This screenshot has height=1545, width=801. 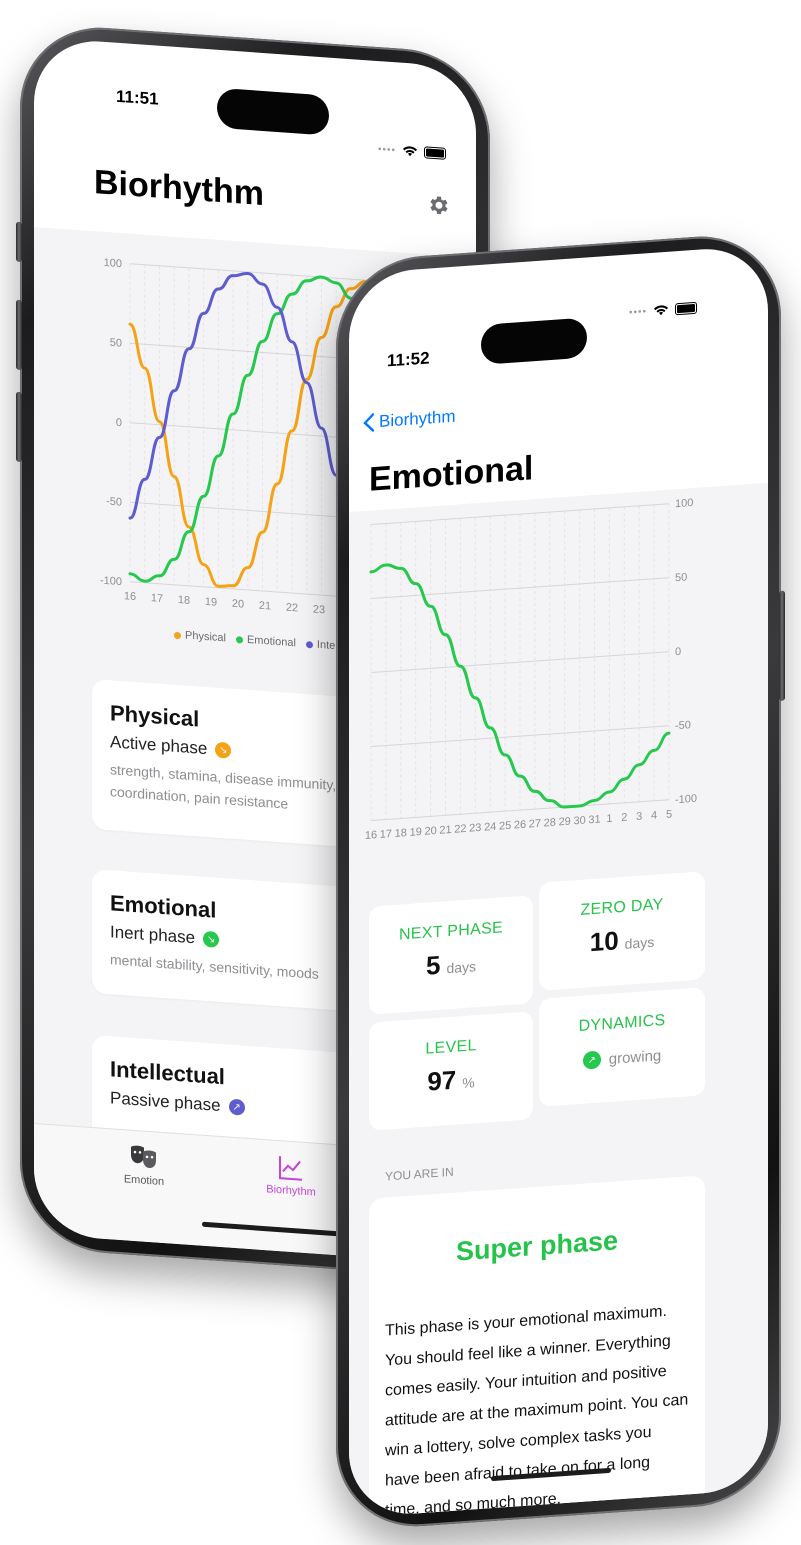 What do you see at coordinates (782, 646) in the screenshot?
I see `power-button` at bounding box center [782, 646].